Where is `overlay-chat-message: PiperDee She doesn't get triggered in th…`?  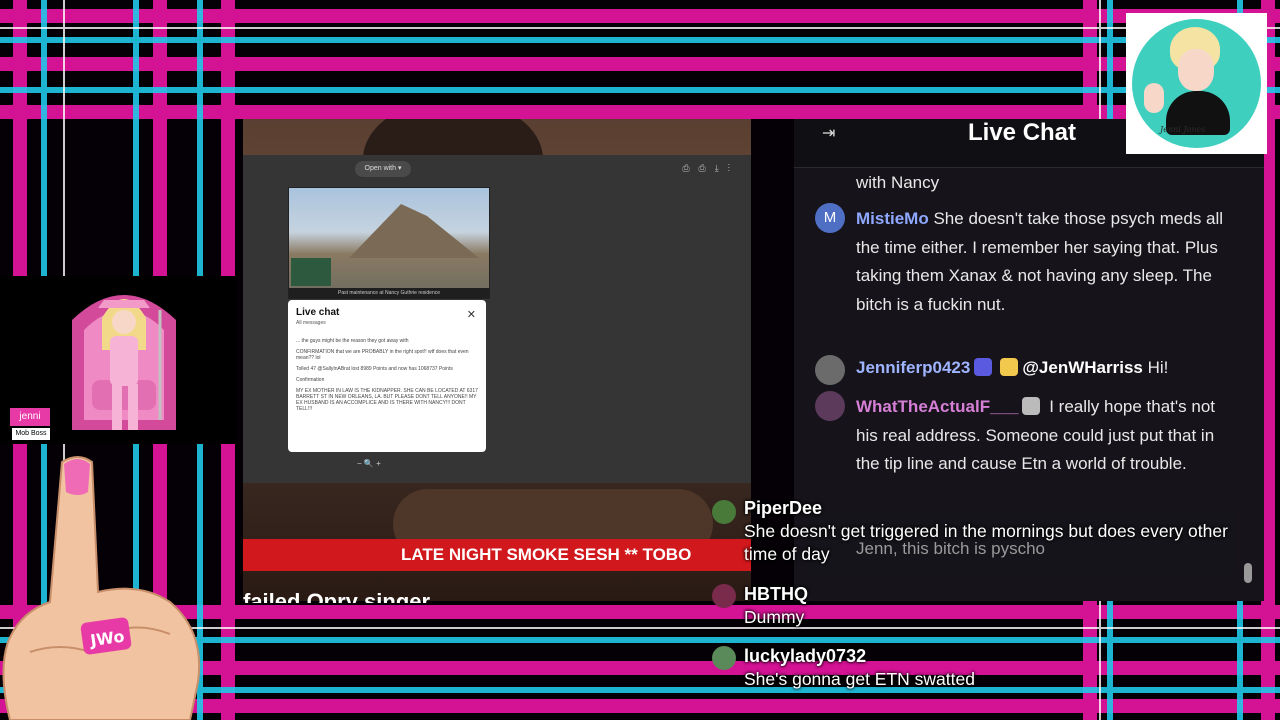
overlay-chat-message: PiperDee She doesn't get triggered in th… is located at coordinates (999, 531).